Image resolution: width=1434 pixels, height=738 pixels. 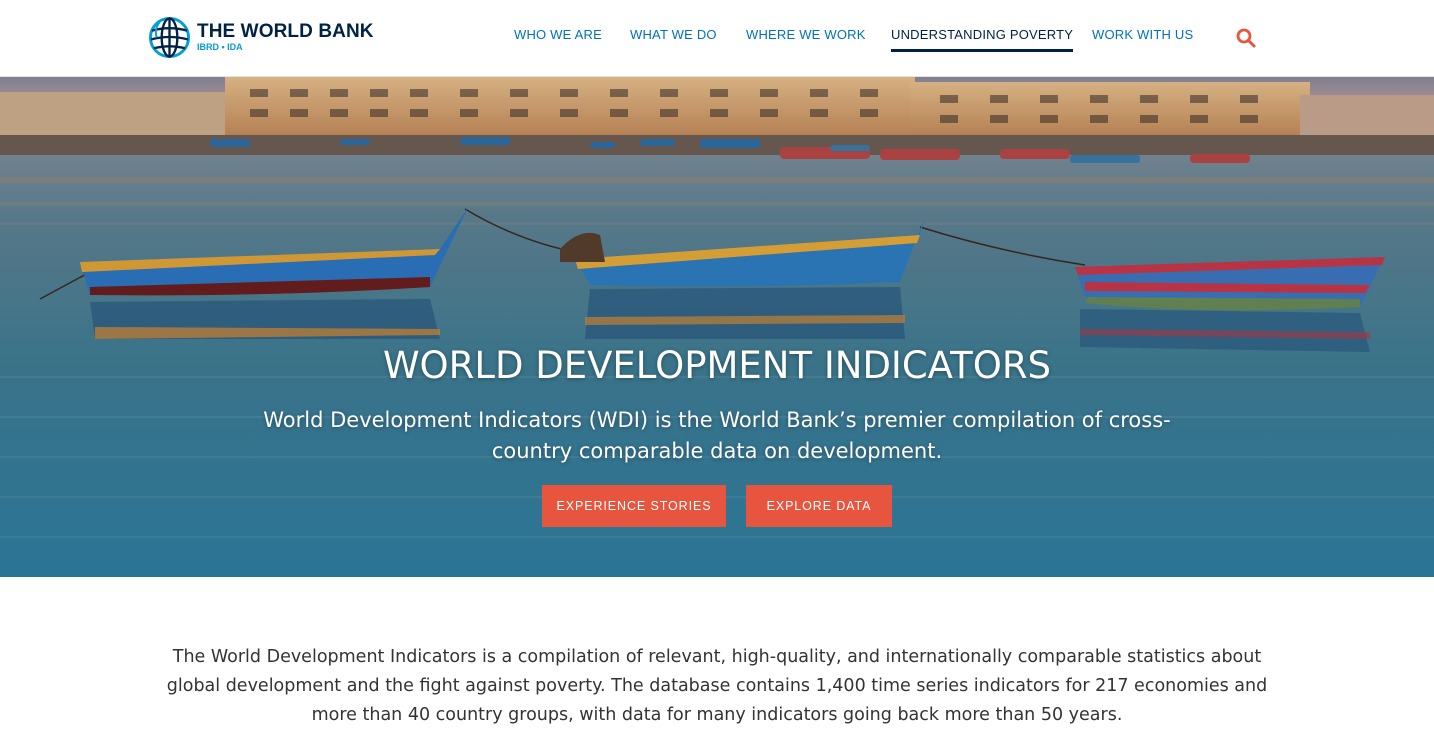 What do you see at coordinates (1246, 38) in the screenshot?
I see `search-icon` at bounding box center [1246, 38].